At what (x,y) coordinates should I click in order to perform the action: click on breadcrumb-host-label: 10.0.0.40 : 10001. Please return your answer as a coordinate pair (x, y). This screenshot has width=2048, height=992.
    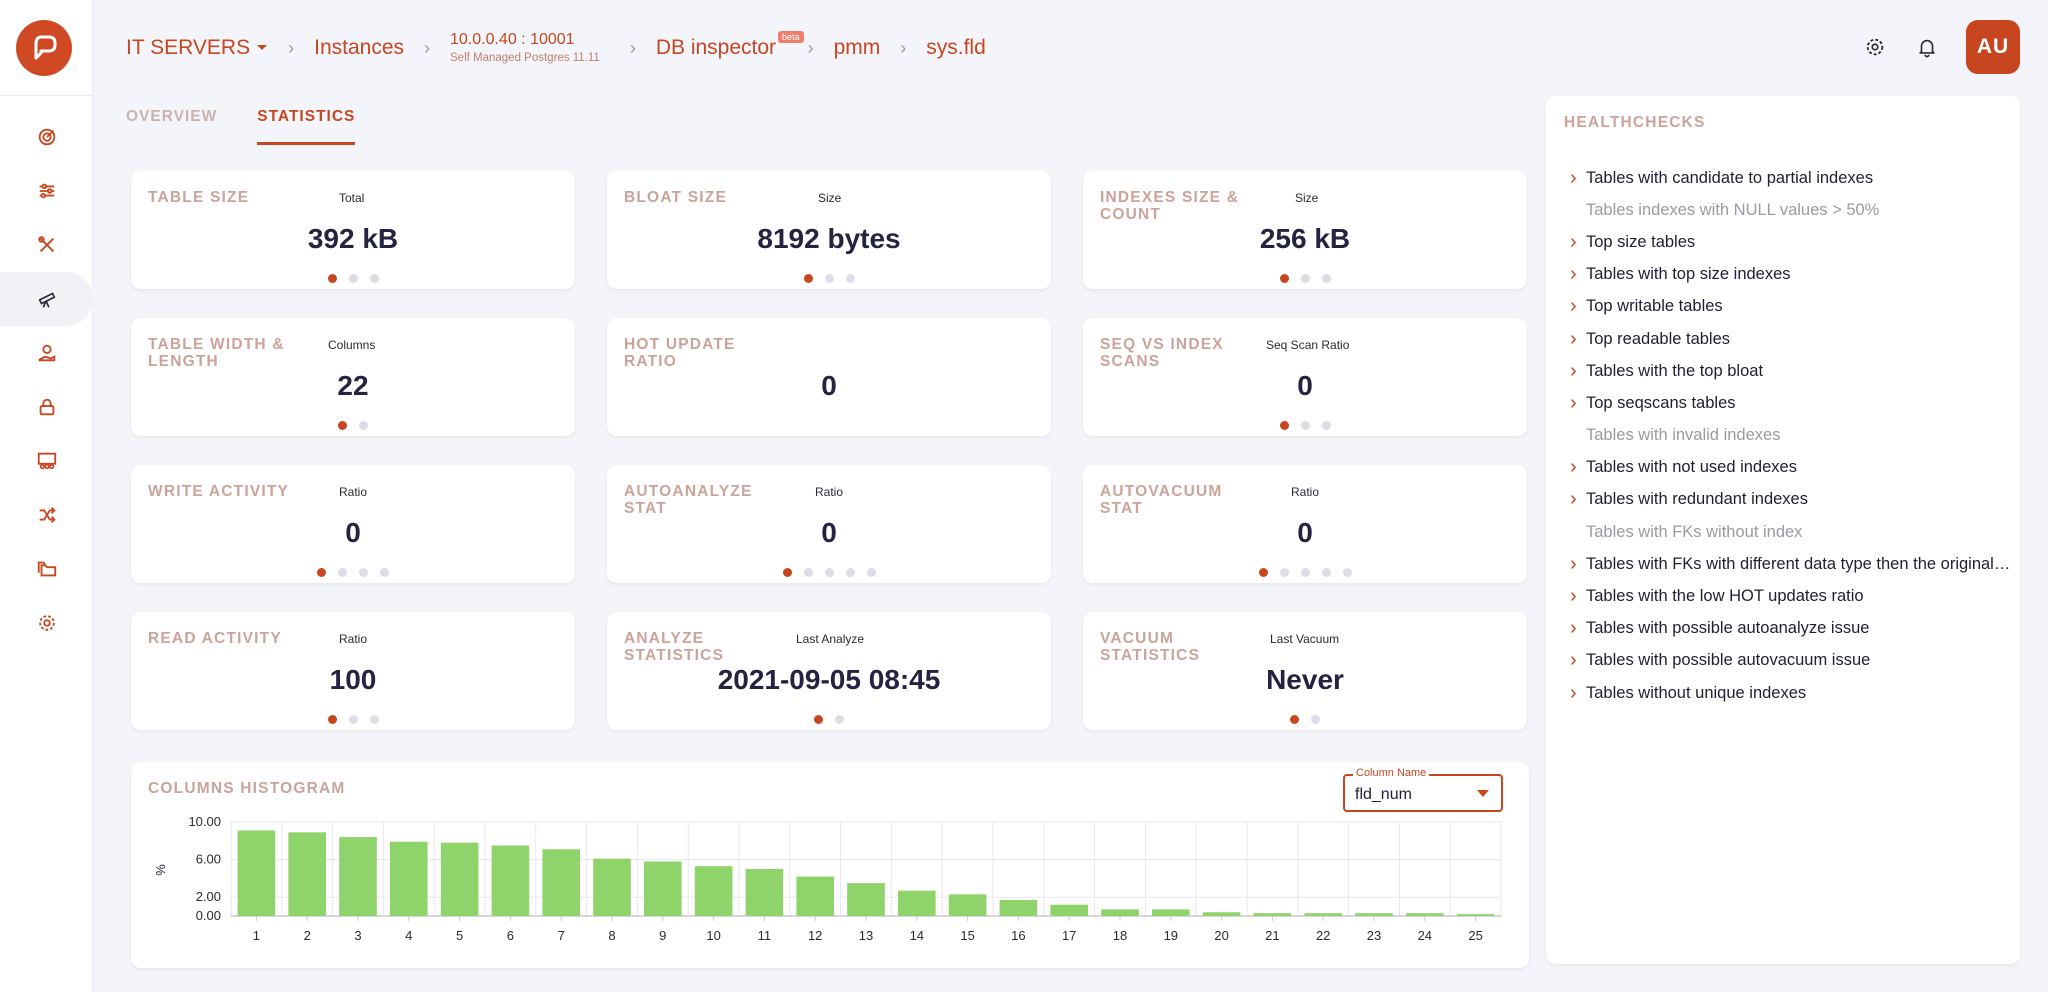
    Looking at the image, I should click on (512, 40).